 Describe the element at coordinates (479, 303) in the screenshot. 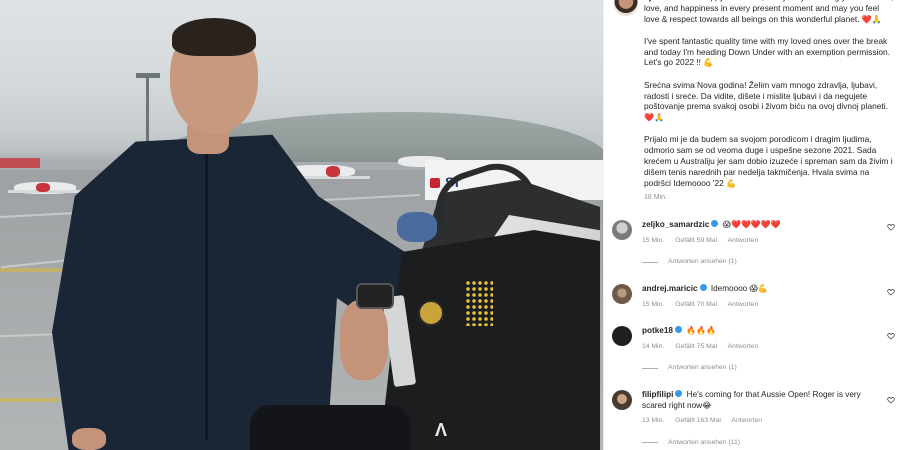

I see `tennis-bag-dot-pattern` at that location.